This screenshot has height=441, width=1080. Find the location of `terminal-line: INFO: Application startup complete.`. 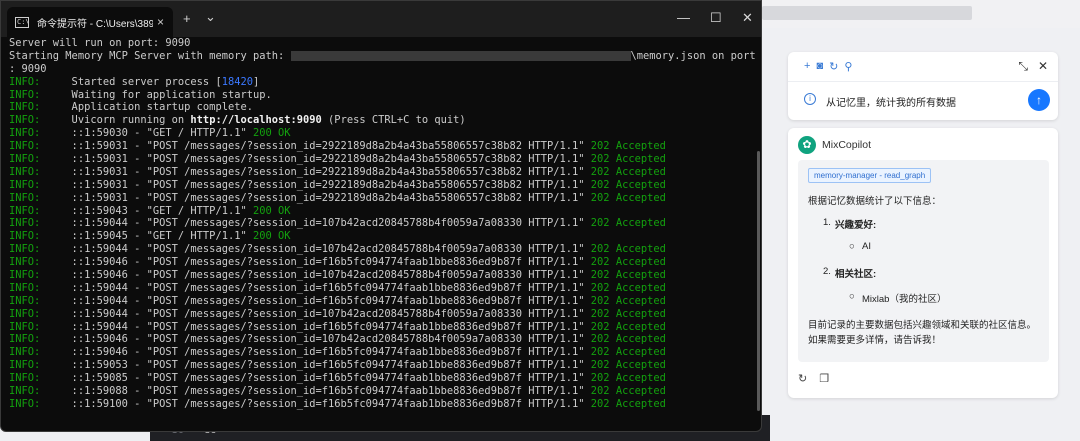

terminal-line: INFO: Application startup complete. is located at coordinates (382, 107).